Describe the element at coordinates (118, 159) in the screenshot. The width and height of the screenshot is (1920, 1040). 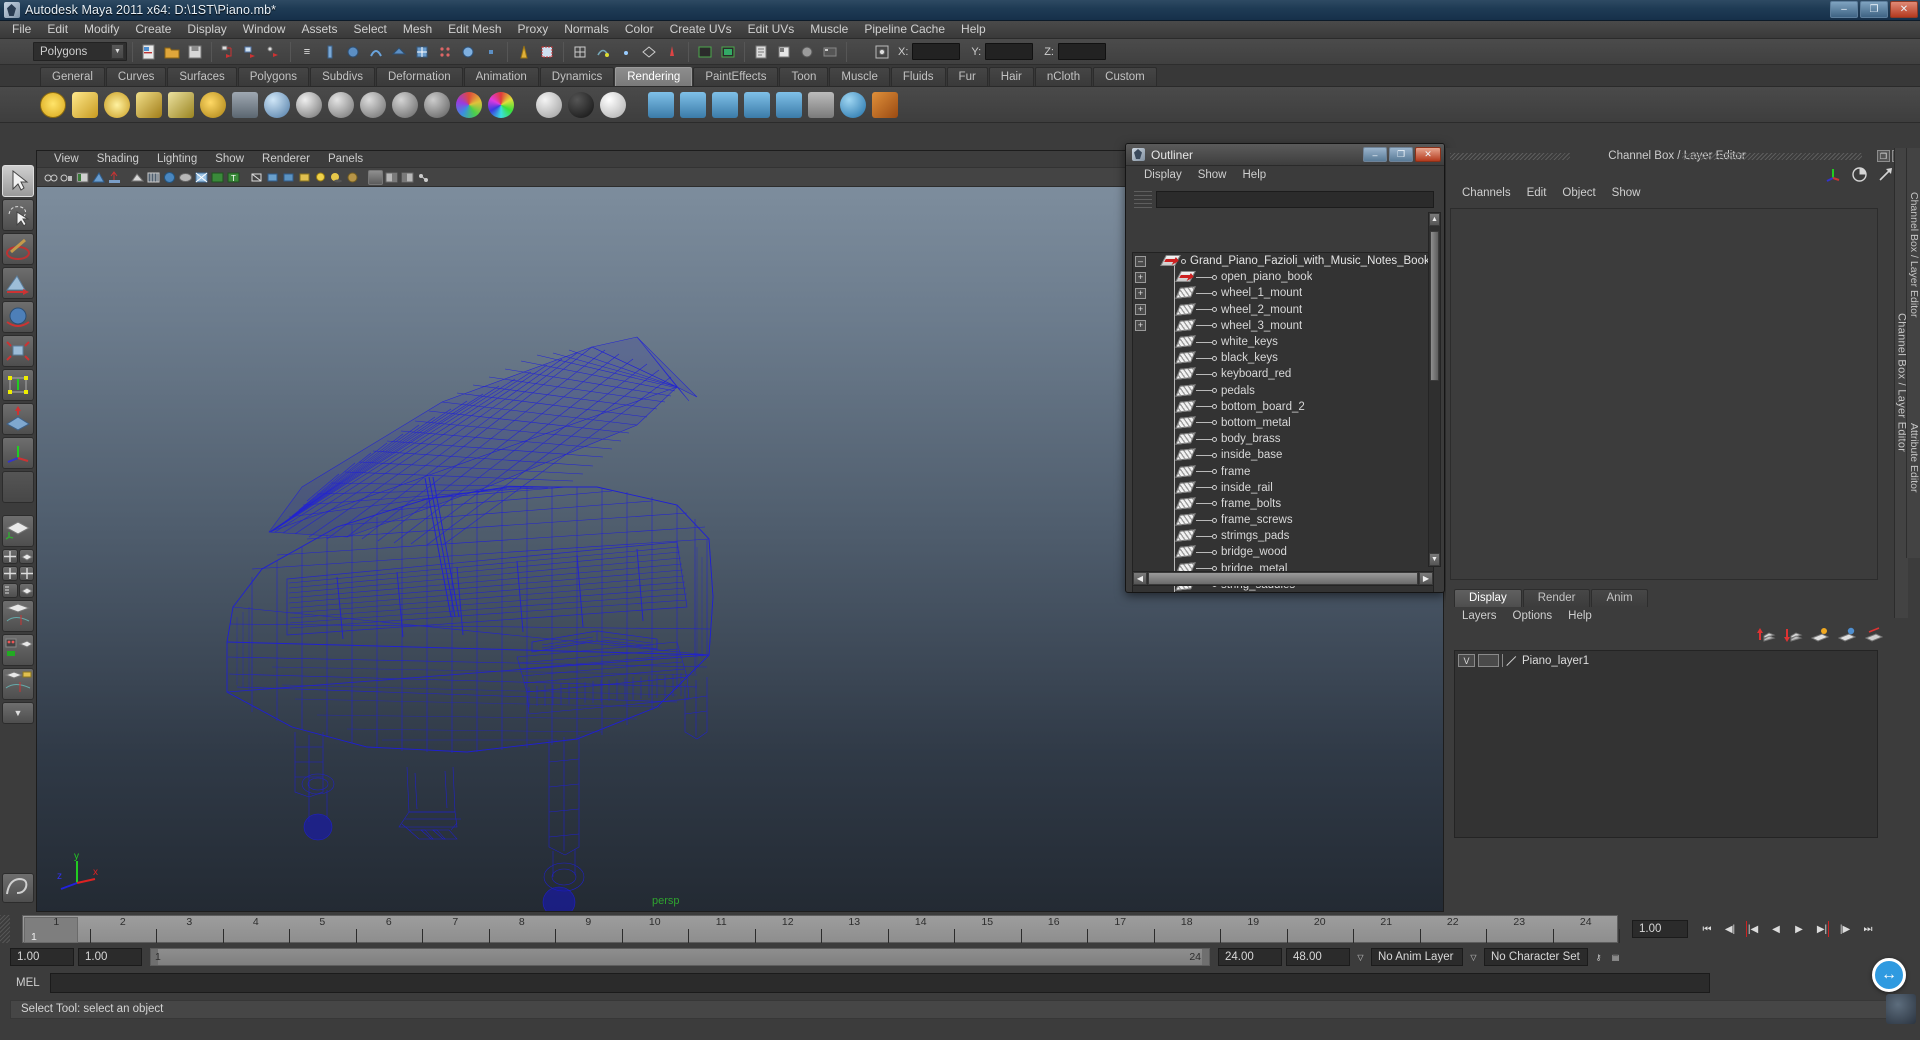
I see `viewport-menu-shading: Shading` at that location.